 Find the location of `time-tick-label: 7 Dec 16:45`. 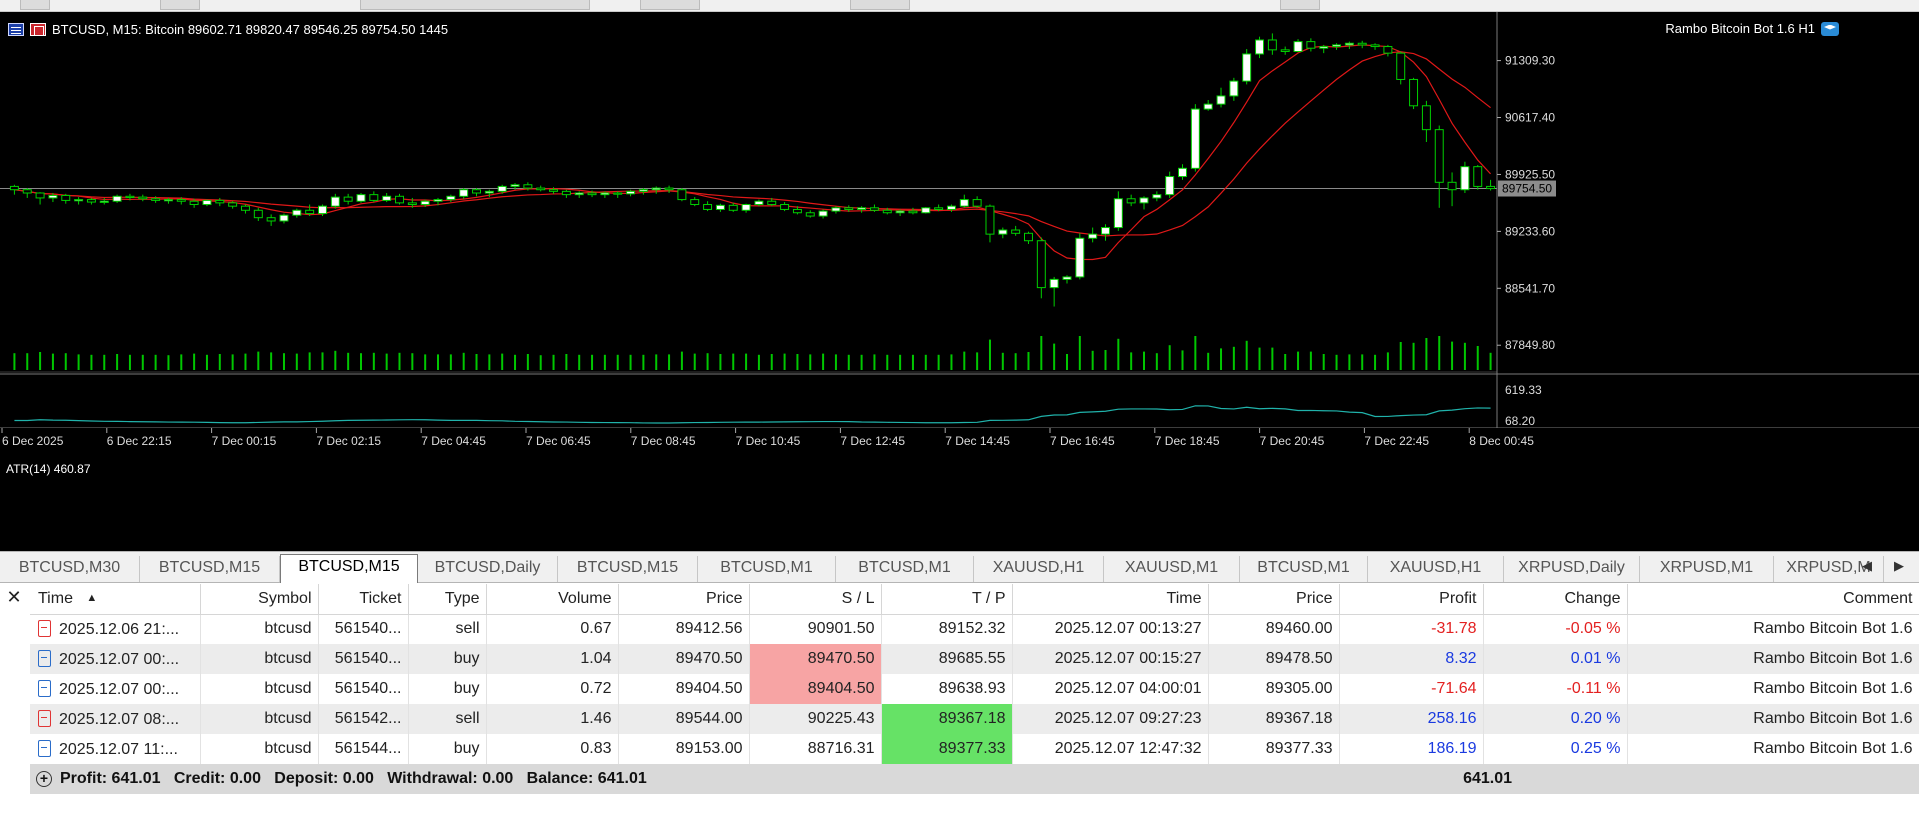

time-tick-label: 7 Dec 16:45 is located at coordinates (1082, 441).